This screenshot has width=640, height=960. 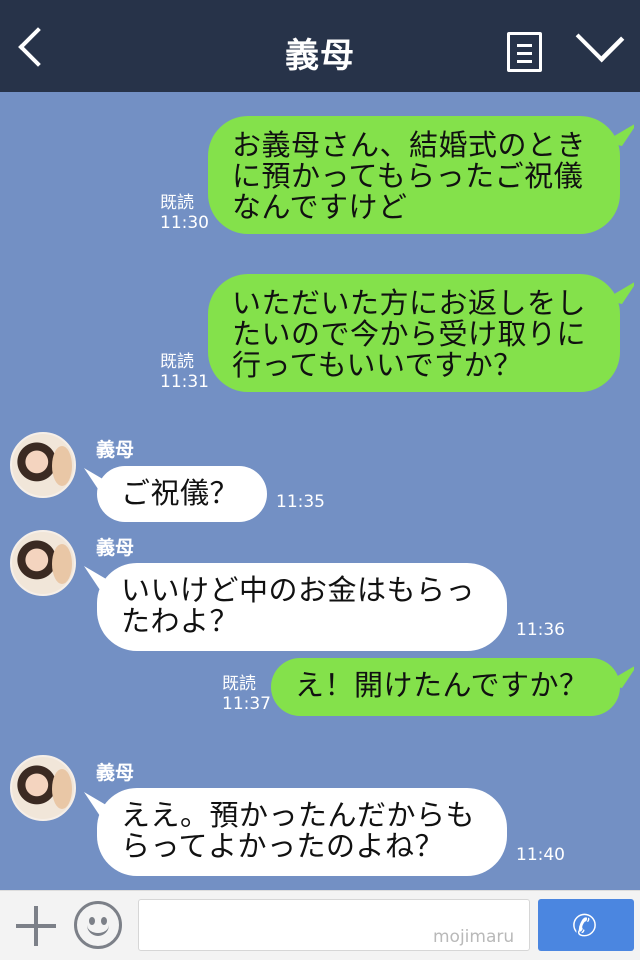 I want to click on message-meta: 既読 11:30, so click(x=184, y=213).